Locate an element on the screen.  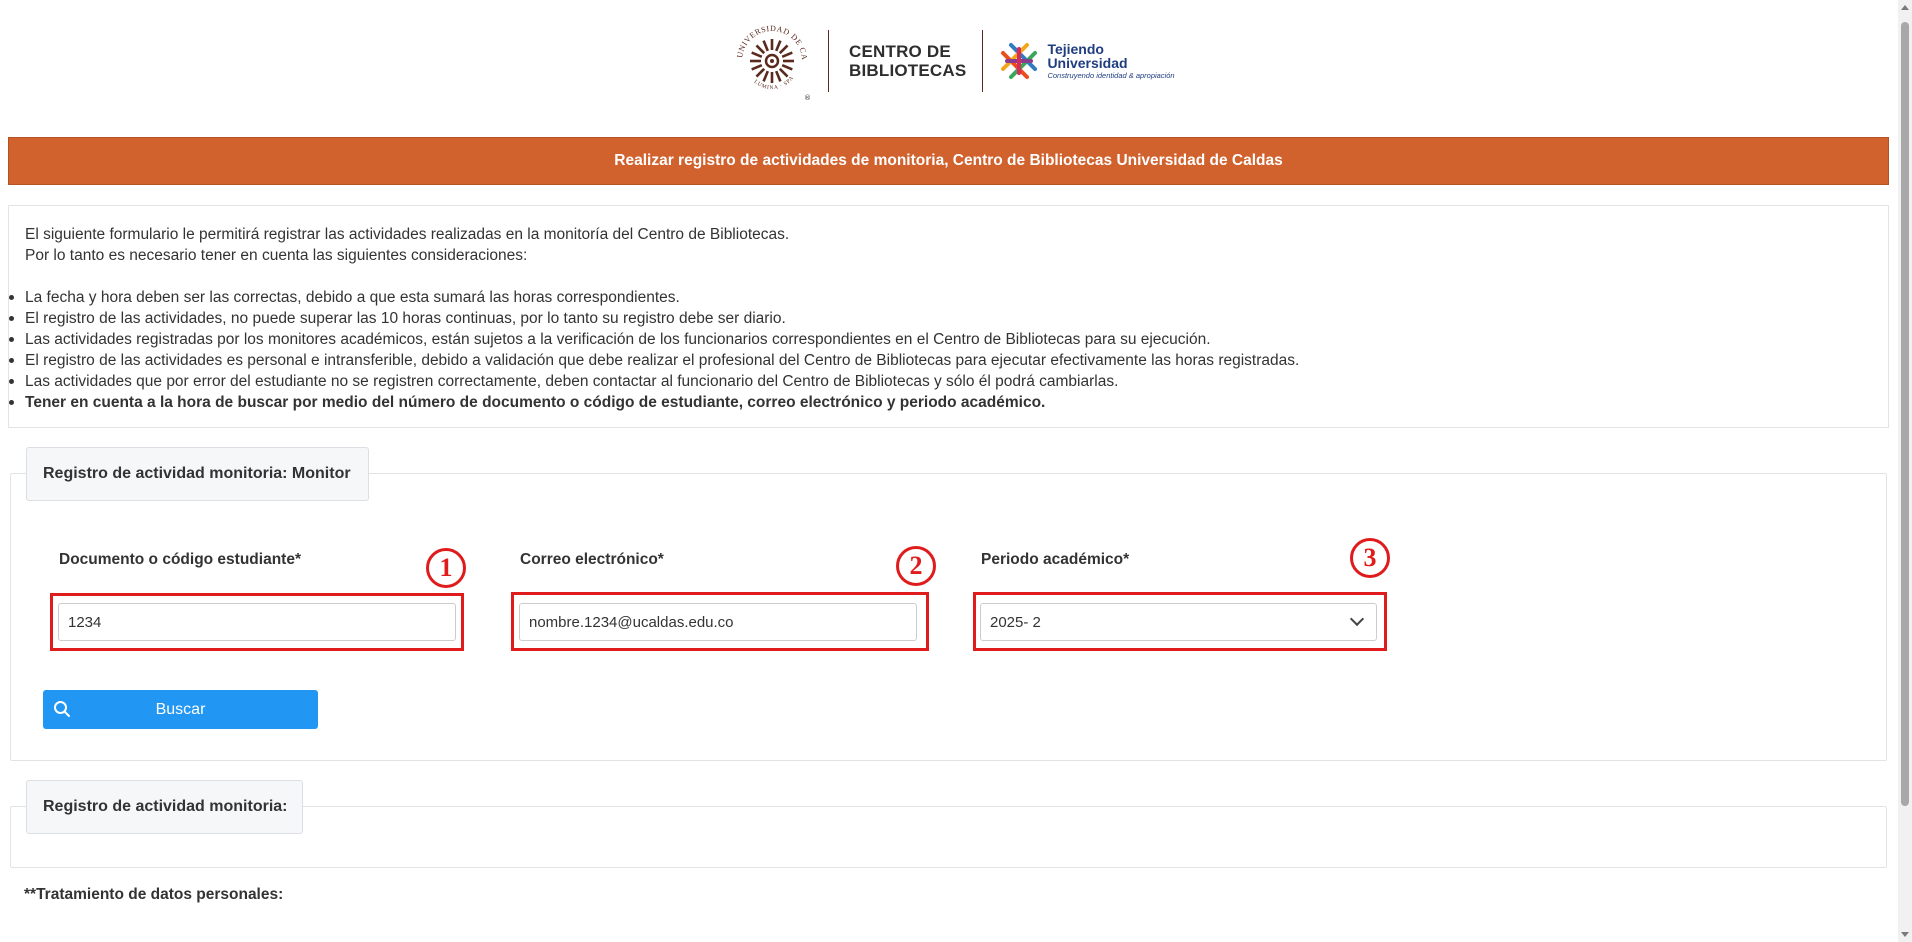
universidad-de-caldas-seal-logo: UNIVERSIDAD DE CALDAS LUMINA · SPARGO is located at coordinates (770, 57).